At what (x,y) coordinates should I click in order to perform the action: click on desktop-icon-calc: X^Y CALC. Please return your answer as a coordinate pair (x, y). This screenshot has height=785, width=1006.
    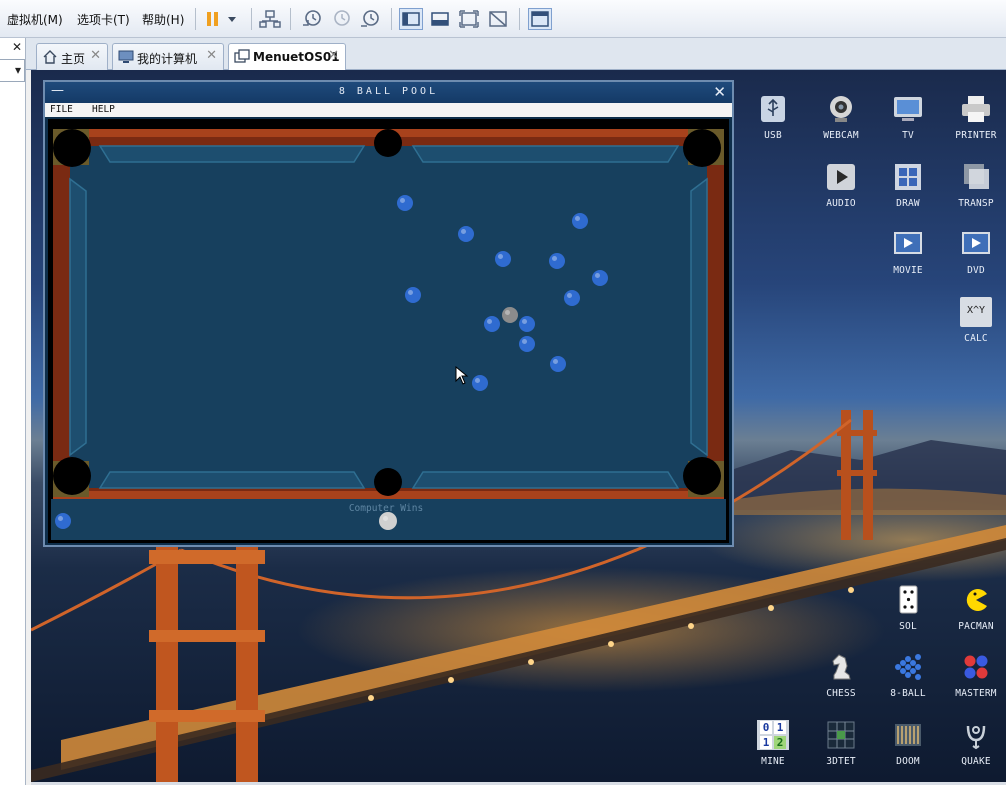
    Looking at the image, I should click on (976, 322).